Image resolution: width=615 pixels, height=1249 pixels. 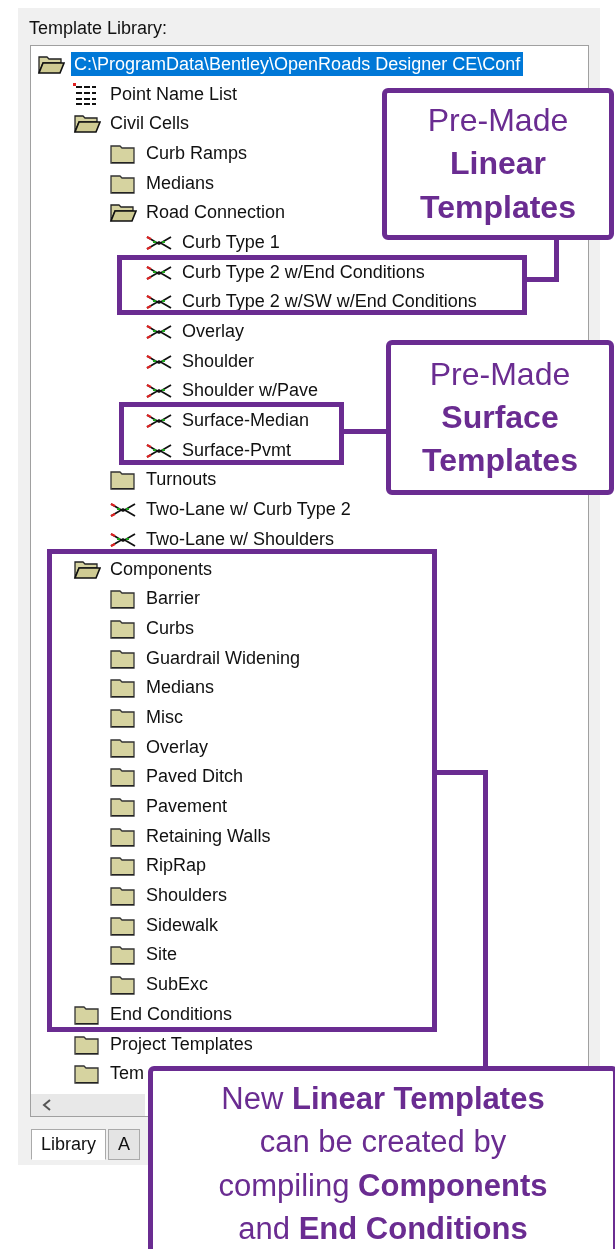 I want to click on tree-item: Retaining Walls, so click(x=208, y=835).